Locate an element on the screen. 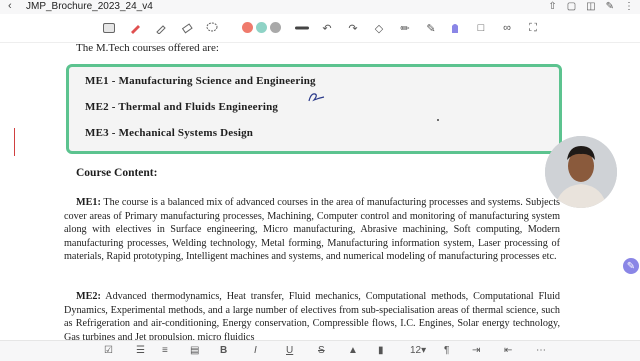 This screenshot has width=640, height=361. pen-icon: ✎ is located at coordinates (610, 7).